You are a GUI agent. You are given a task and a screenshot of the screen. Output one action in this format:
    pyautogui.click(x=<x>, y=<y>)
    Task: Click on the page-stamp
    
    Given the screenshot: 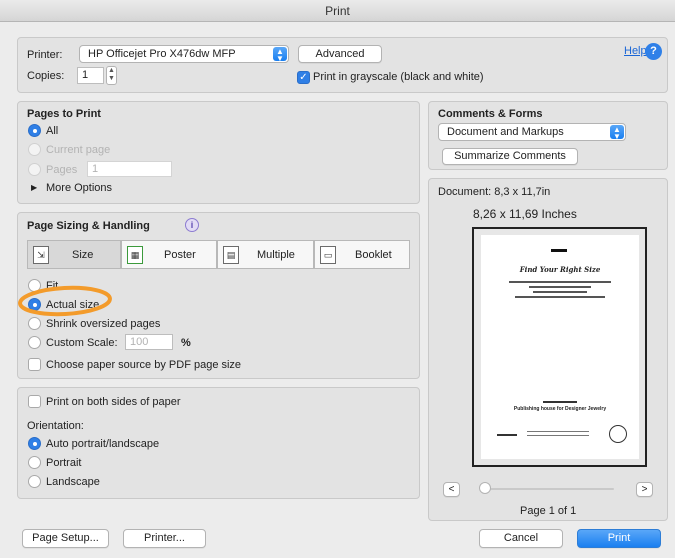 What is the action you would take?
    pyautogui.click(x=618, y=434)
    